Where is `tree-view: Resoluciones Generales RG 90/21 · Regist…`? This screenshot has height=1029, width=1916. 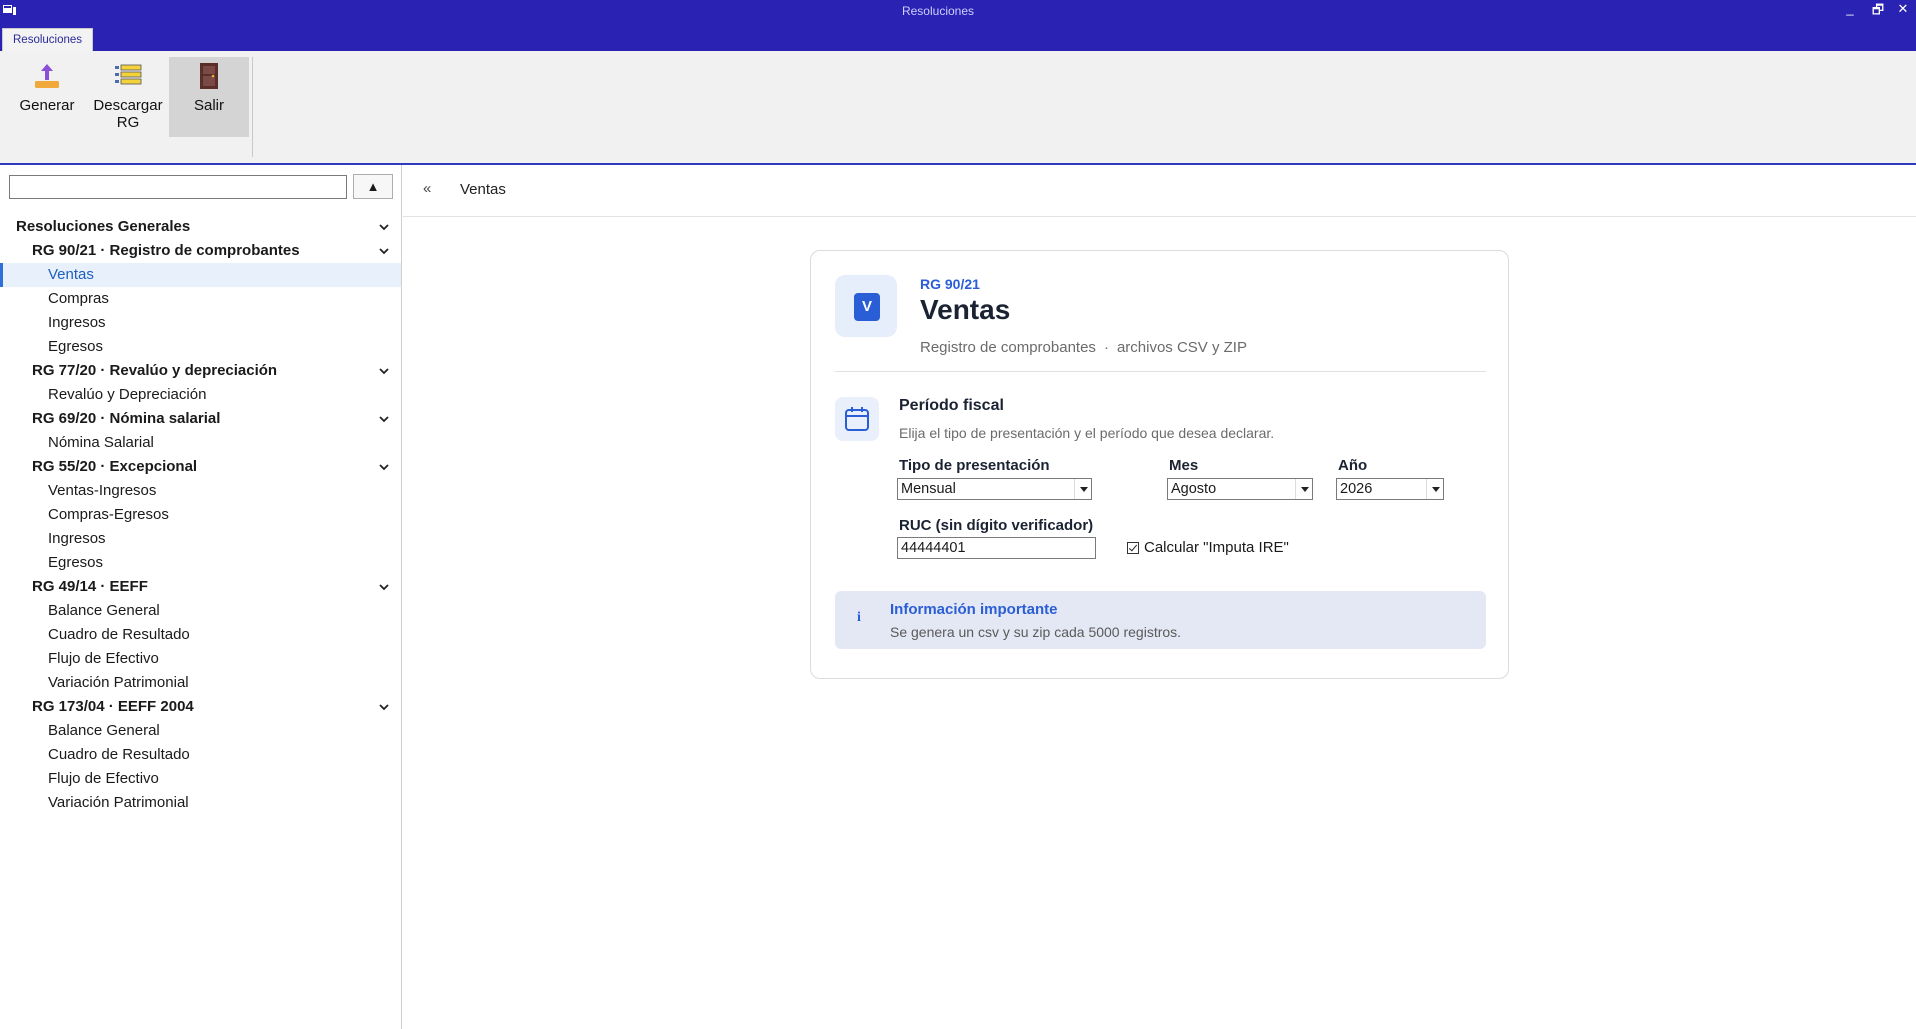 tree-view: Resoluciones Generales RG 90/21 · Regist… is located at coordinates (200, 515).